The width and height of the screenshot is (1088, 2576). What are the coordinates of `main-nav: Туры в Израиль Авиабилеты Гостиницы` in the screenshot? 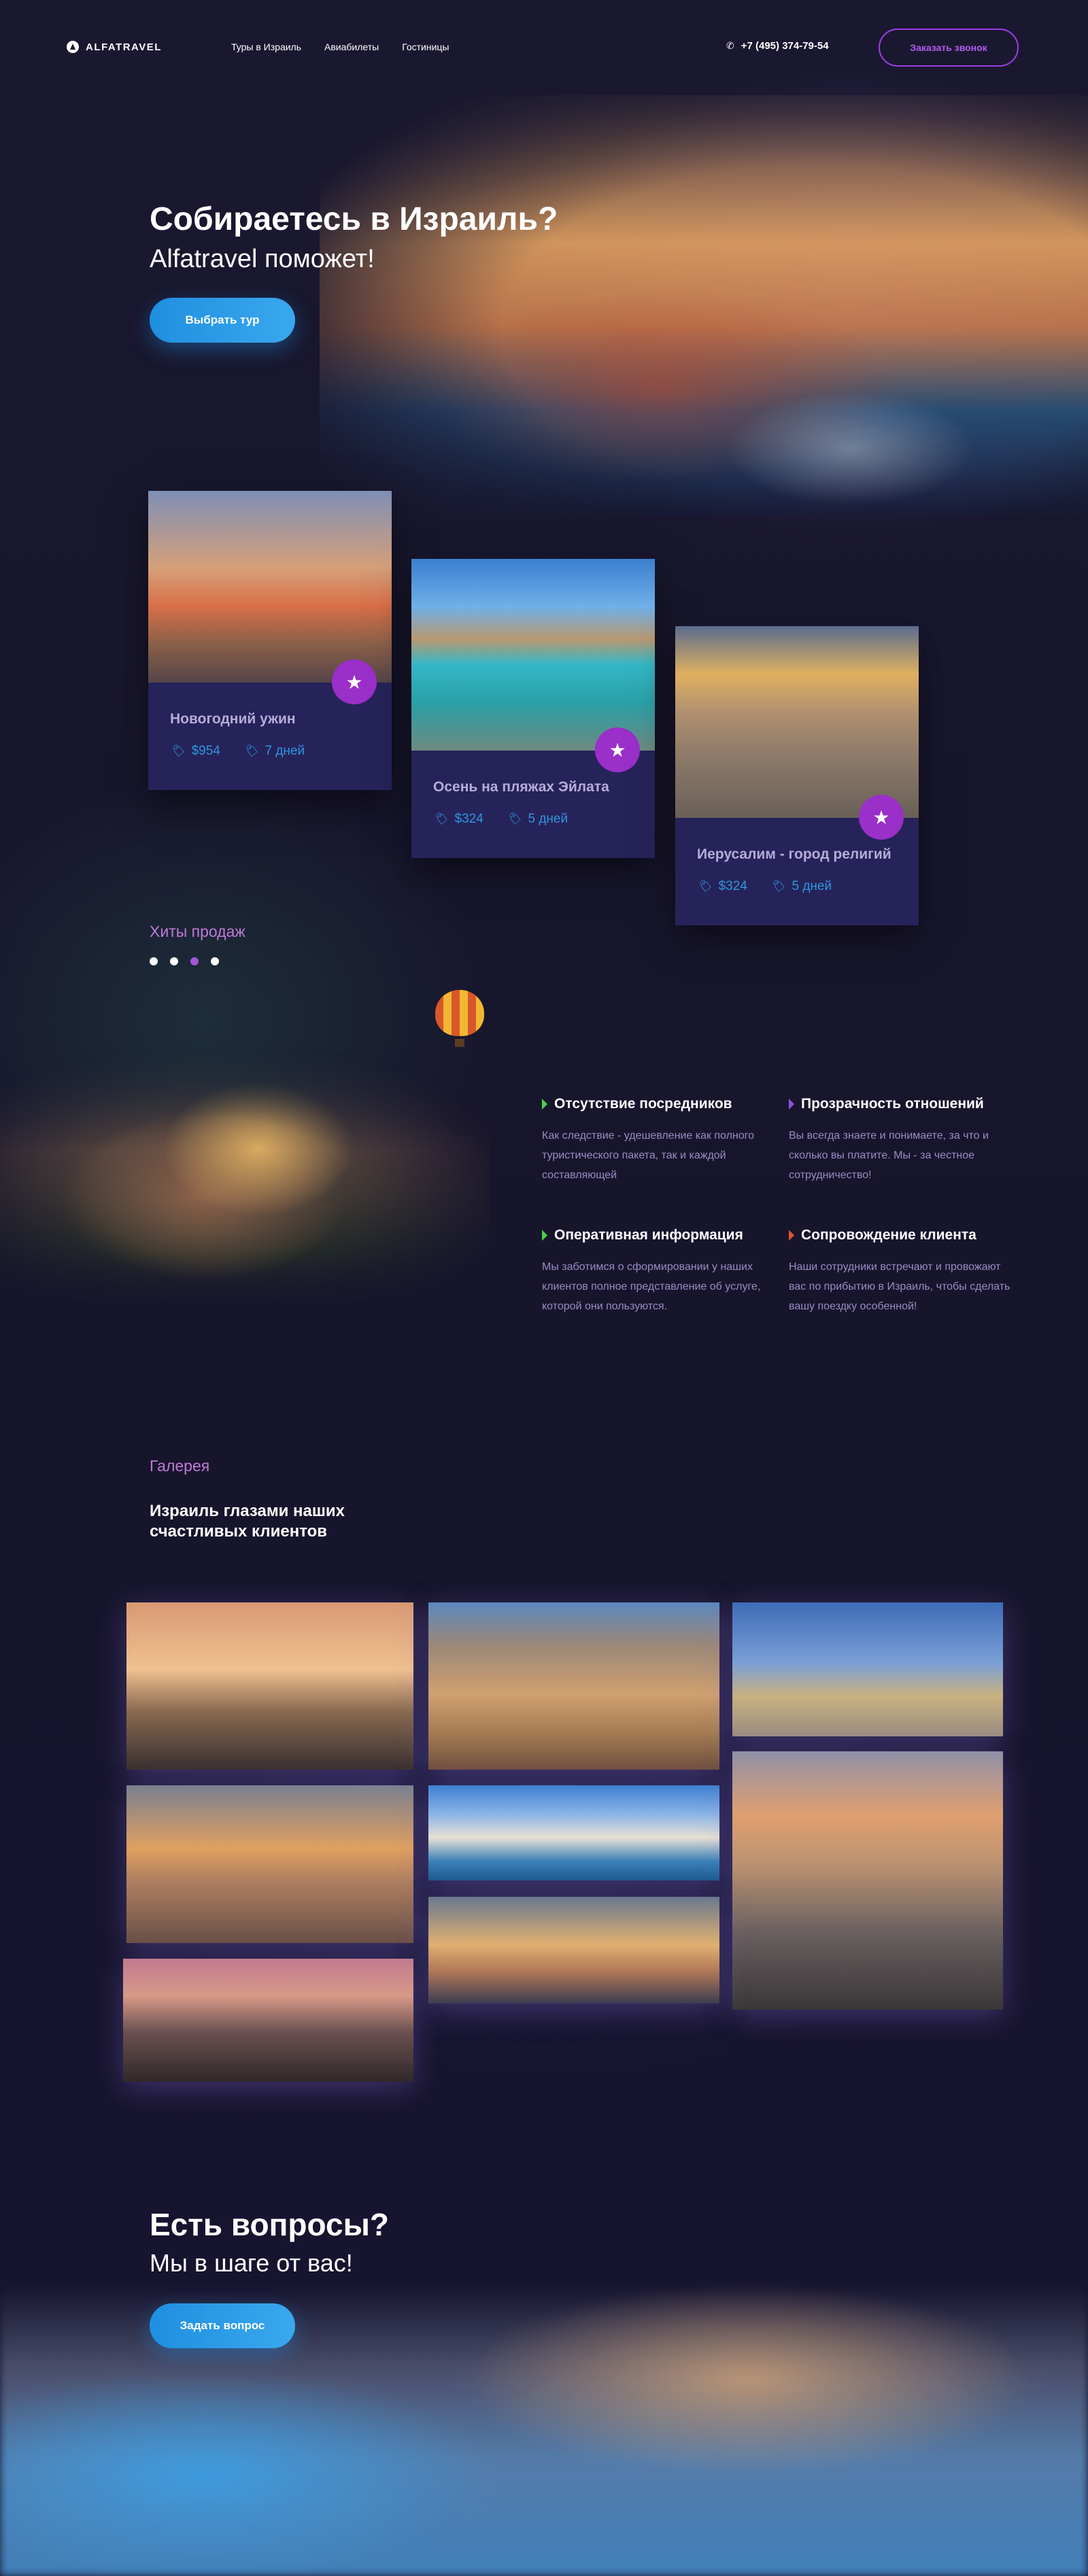 It's located at (340, 46).